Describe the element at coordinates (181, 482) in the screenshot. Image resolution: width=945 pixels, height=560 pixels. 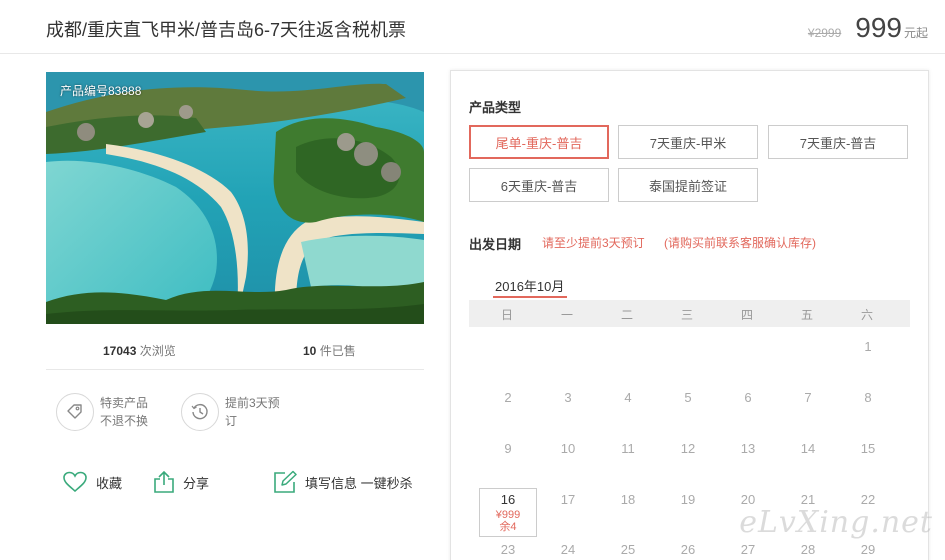
I see `share-button: 分享` at that location.